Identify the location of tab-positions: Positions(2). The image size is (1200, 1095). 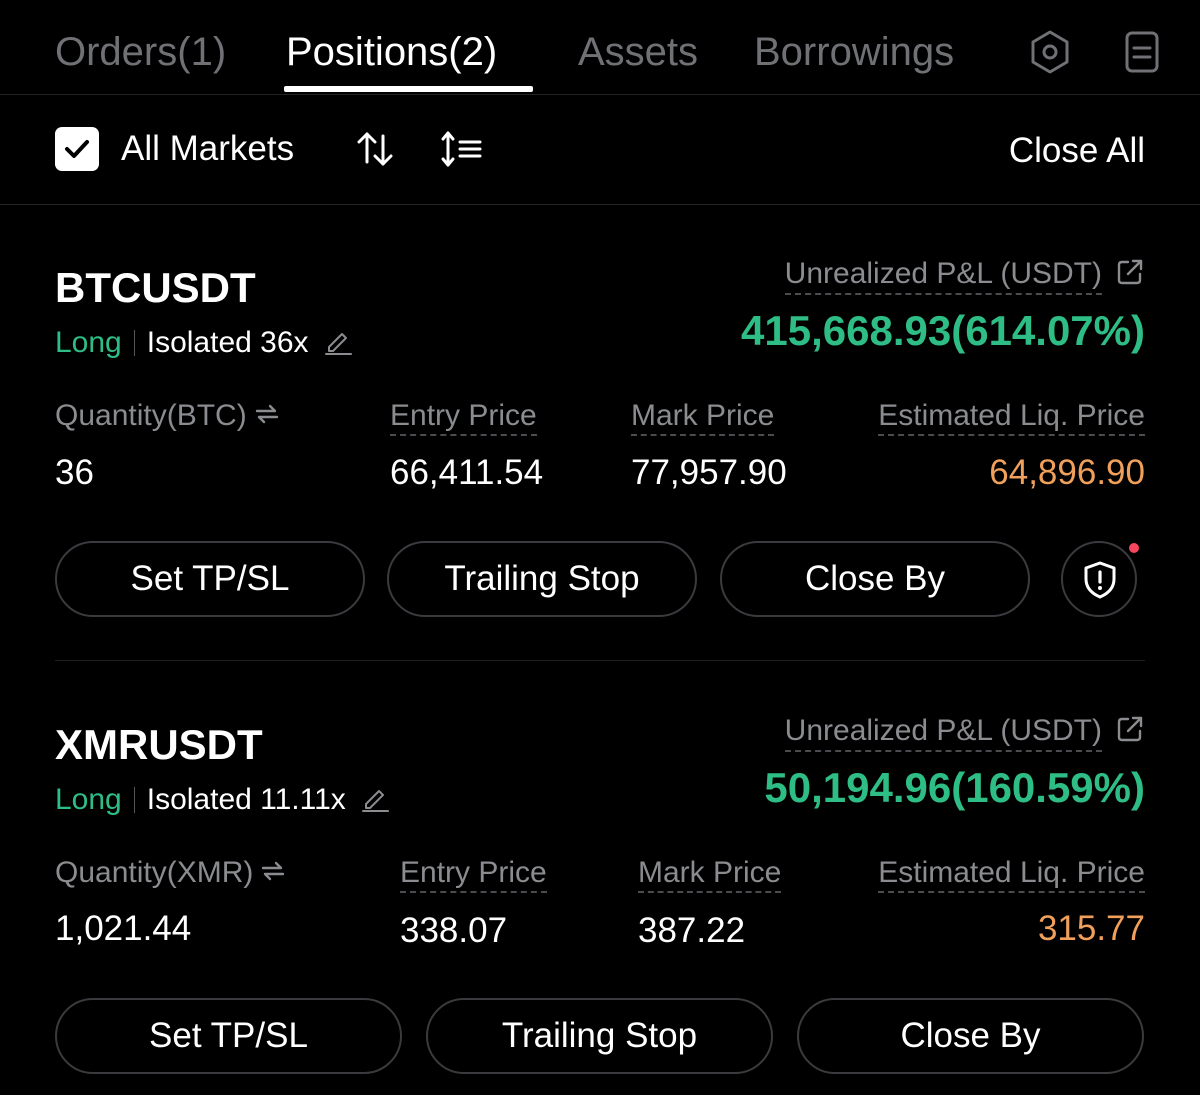
(391, 52).